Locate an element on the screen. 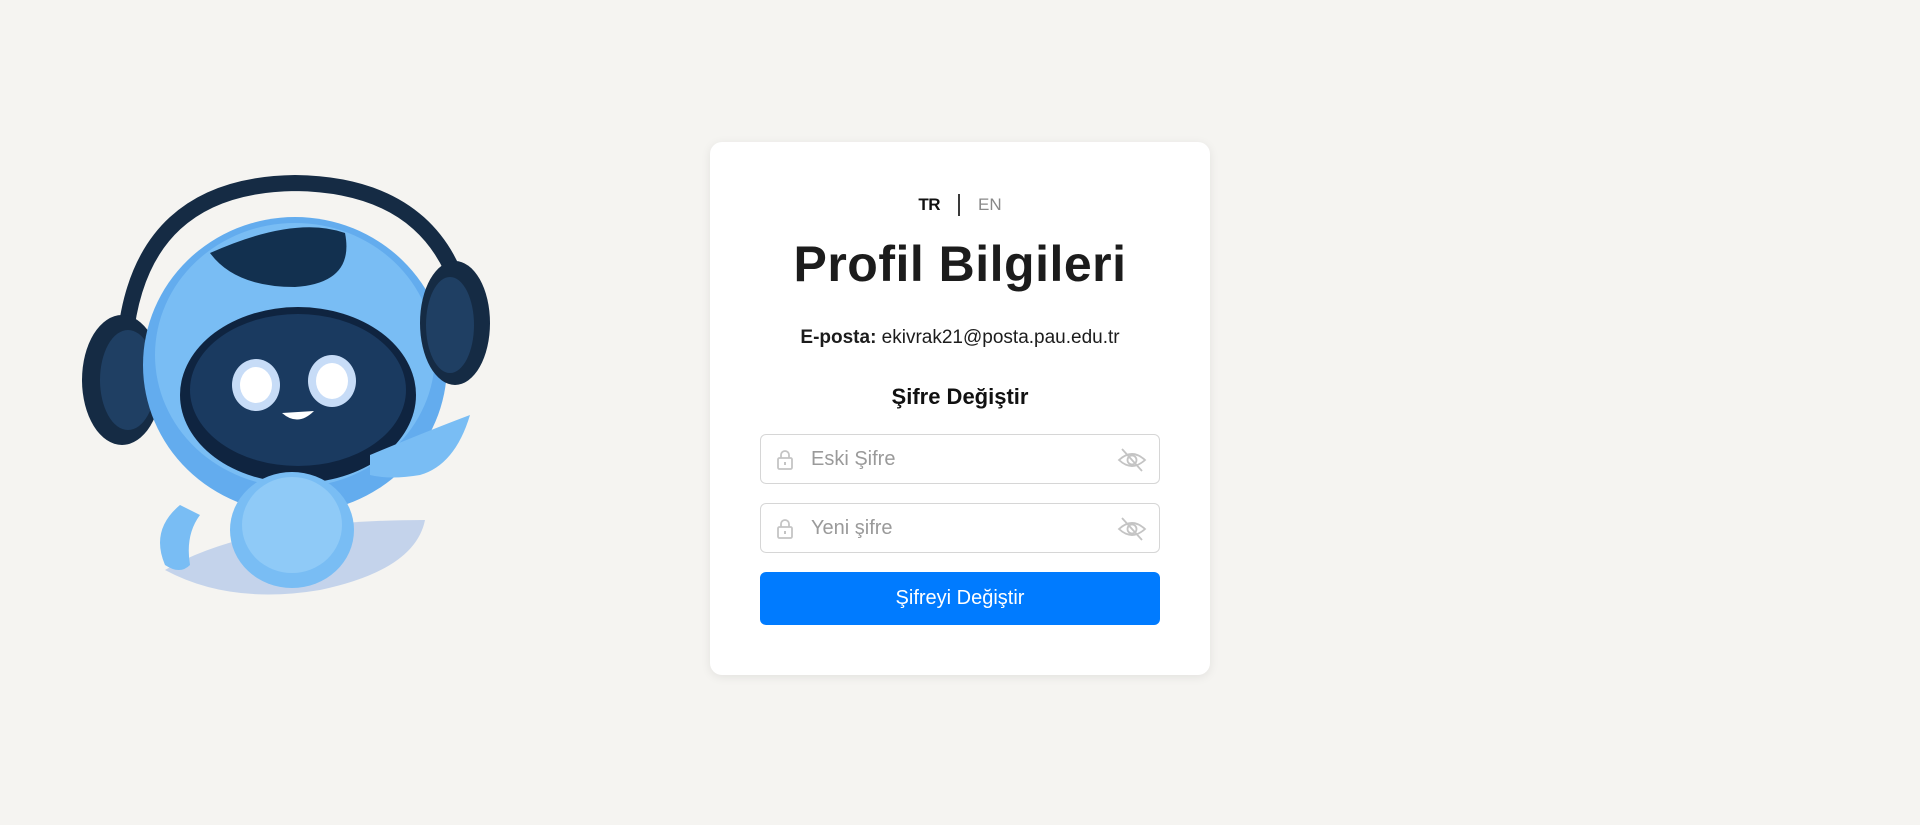  robot-mascot-illustration is located at coordinates (286, 385).